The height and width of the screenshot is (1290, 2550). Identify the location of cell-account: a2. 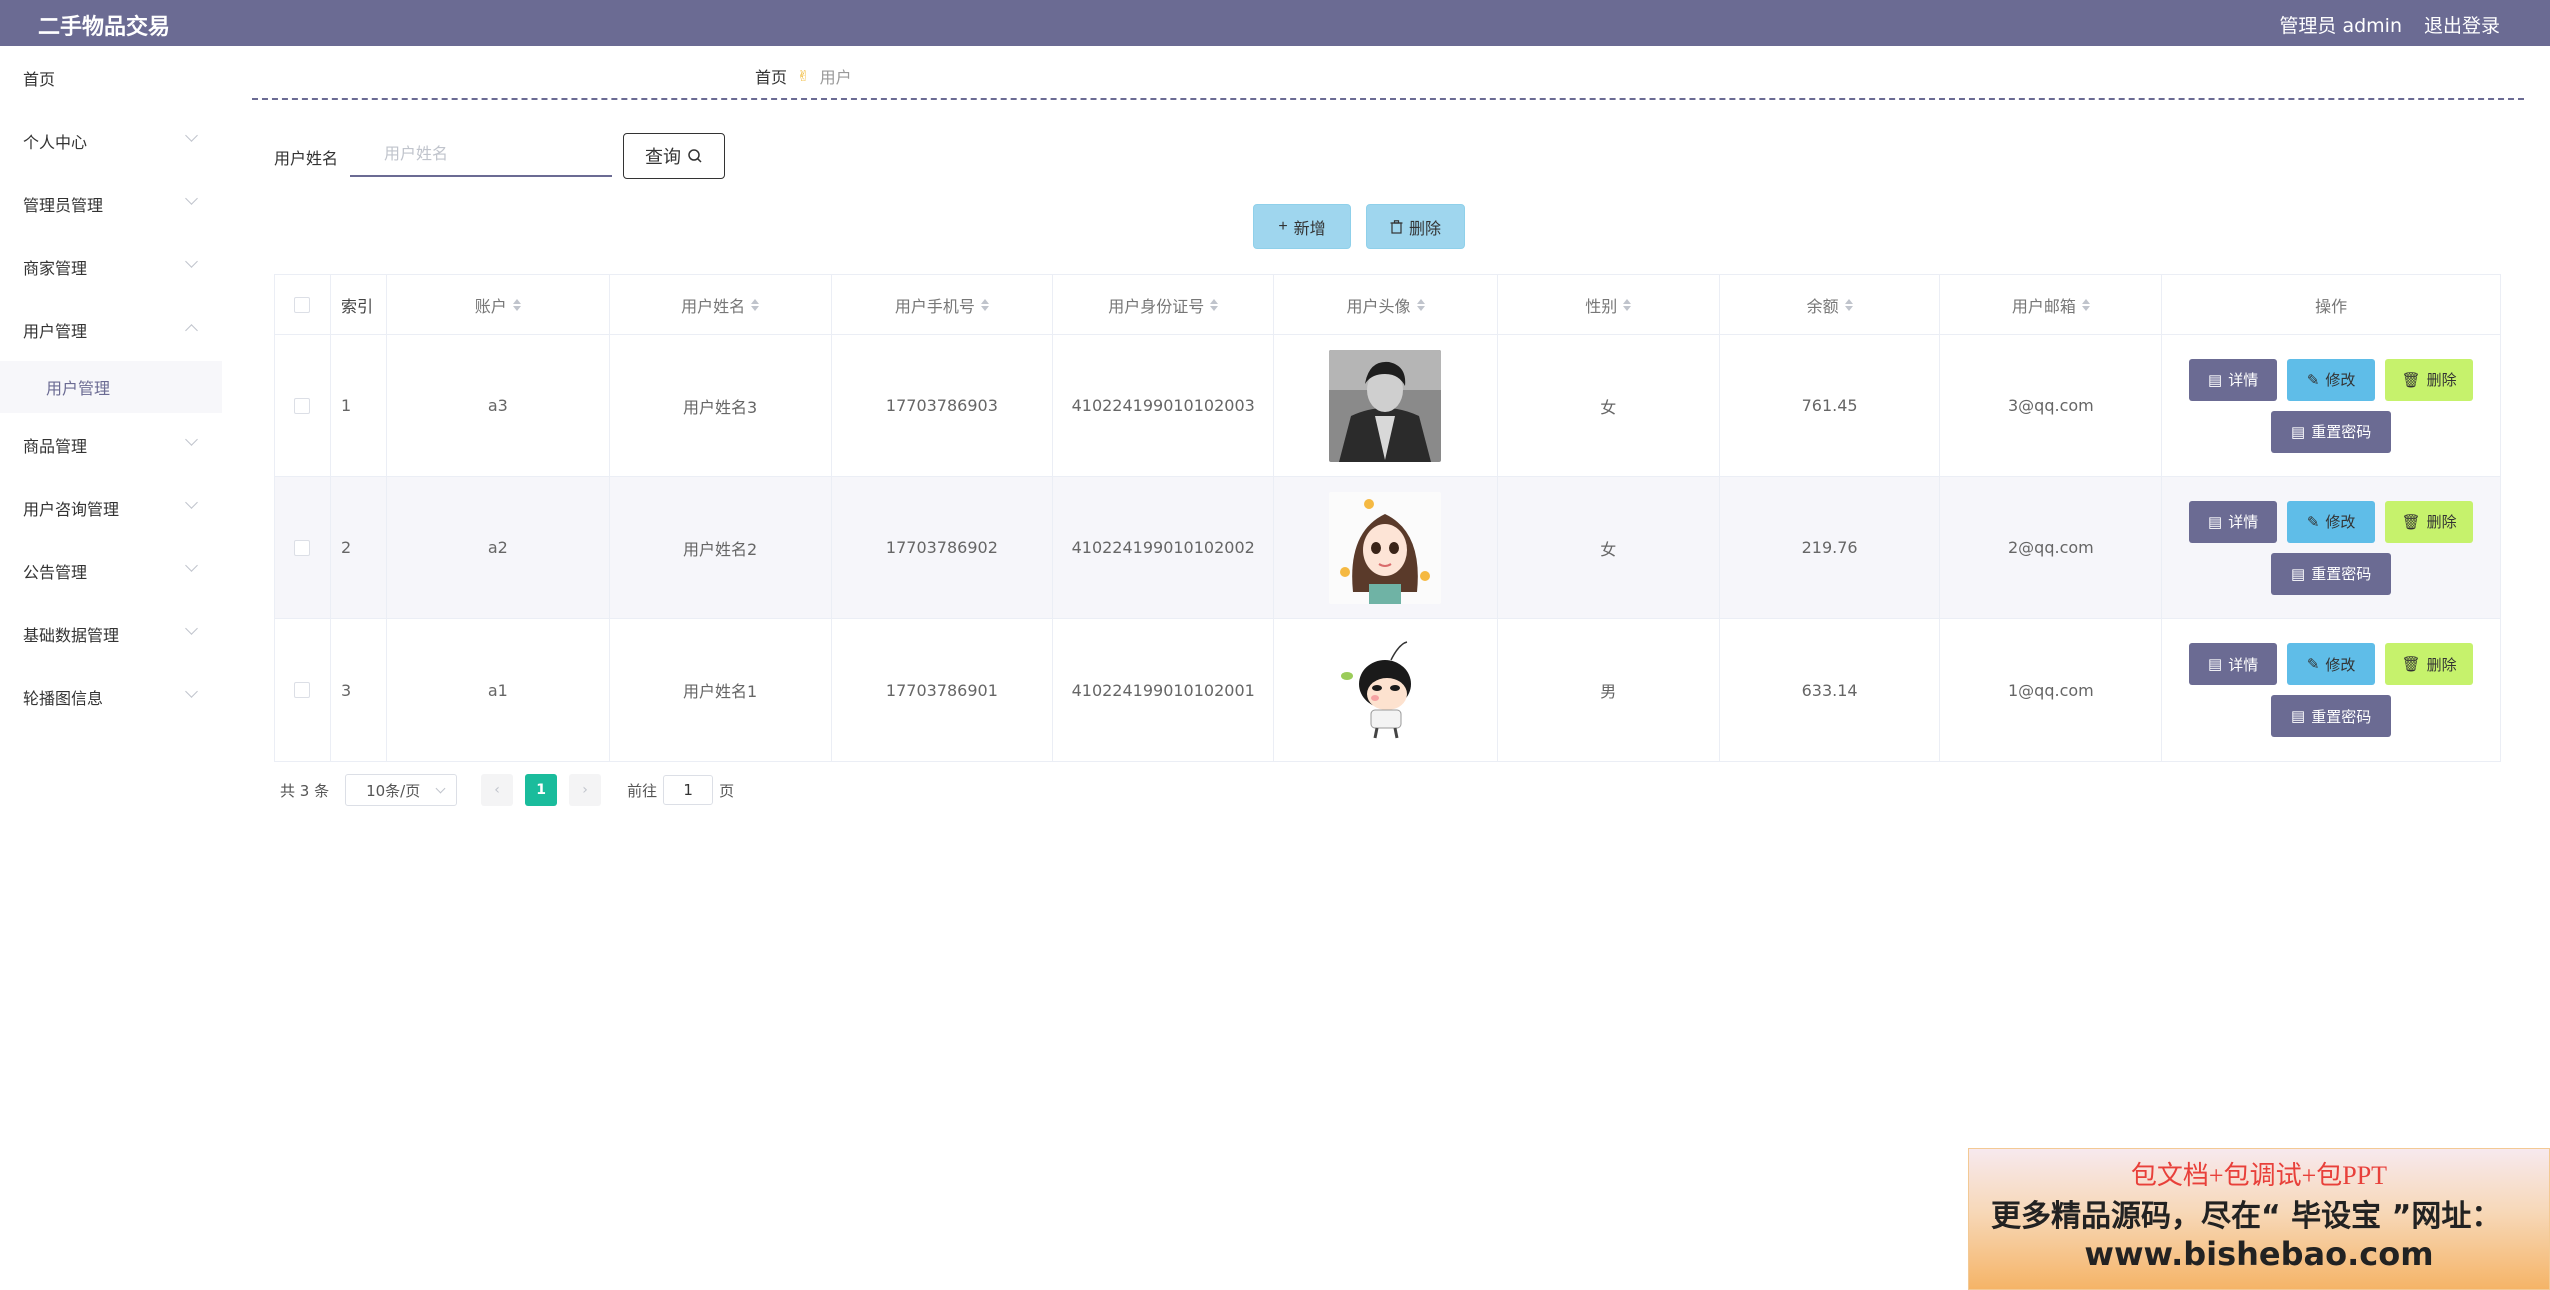
(498, 547).